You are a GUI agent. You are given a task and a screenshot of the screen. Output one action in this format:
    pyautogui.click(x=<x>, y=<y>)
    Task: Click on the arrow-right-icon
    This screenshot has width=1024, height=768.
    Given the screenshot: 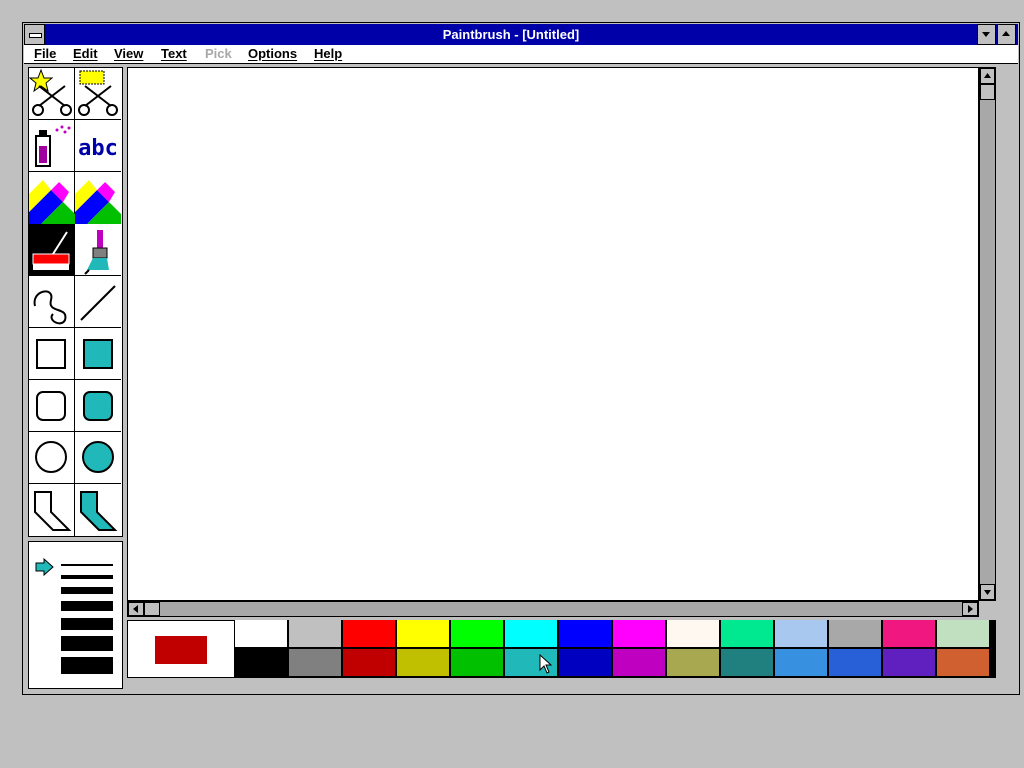 What is the action you would take?
    pyautogui.click(x=44, y=567)
    